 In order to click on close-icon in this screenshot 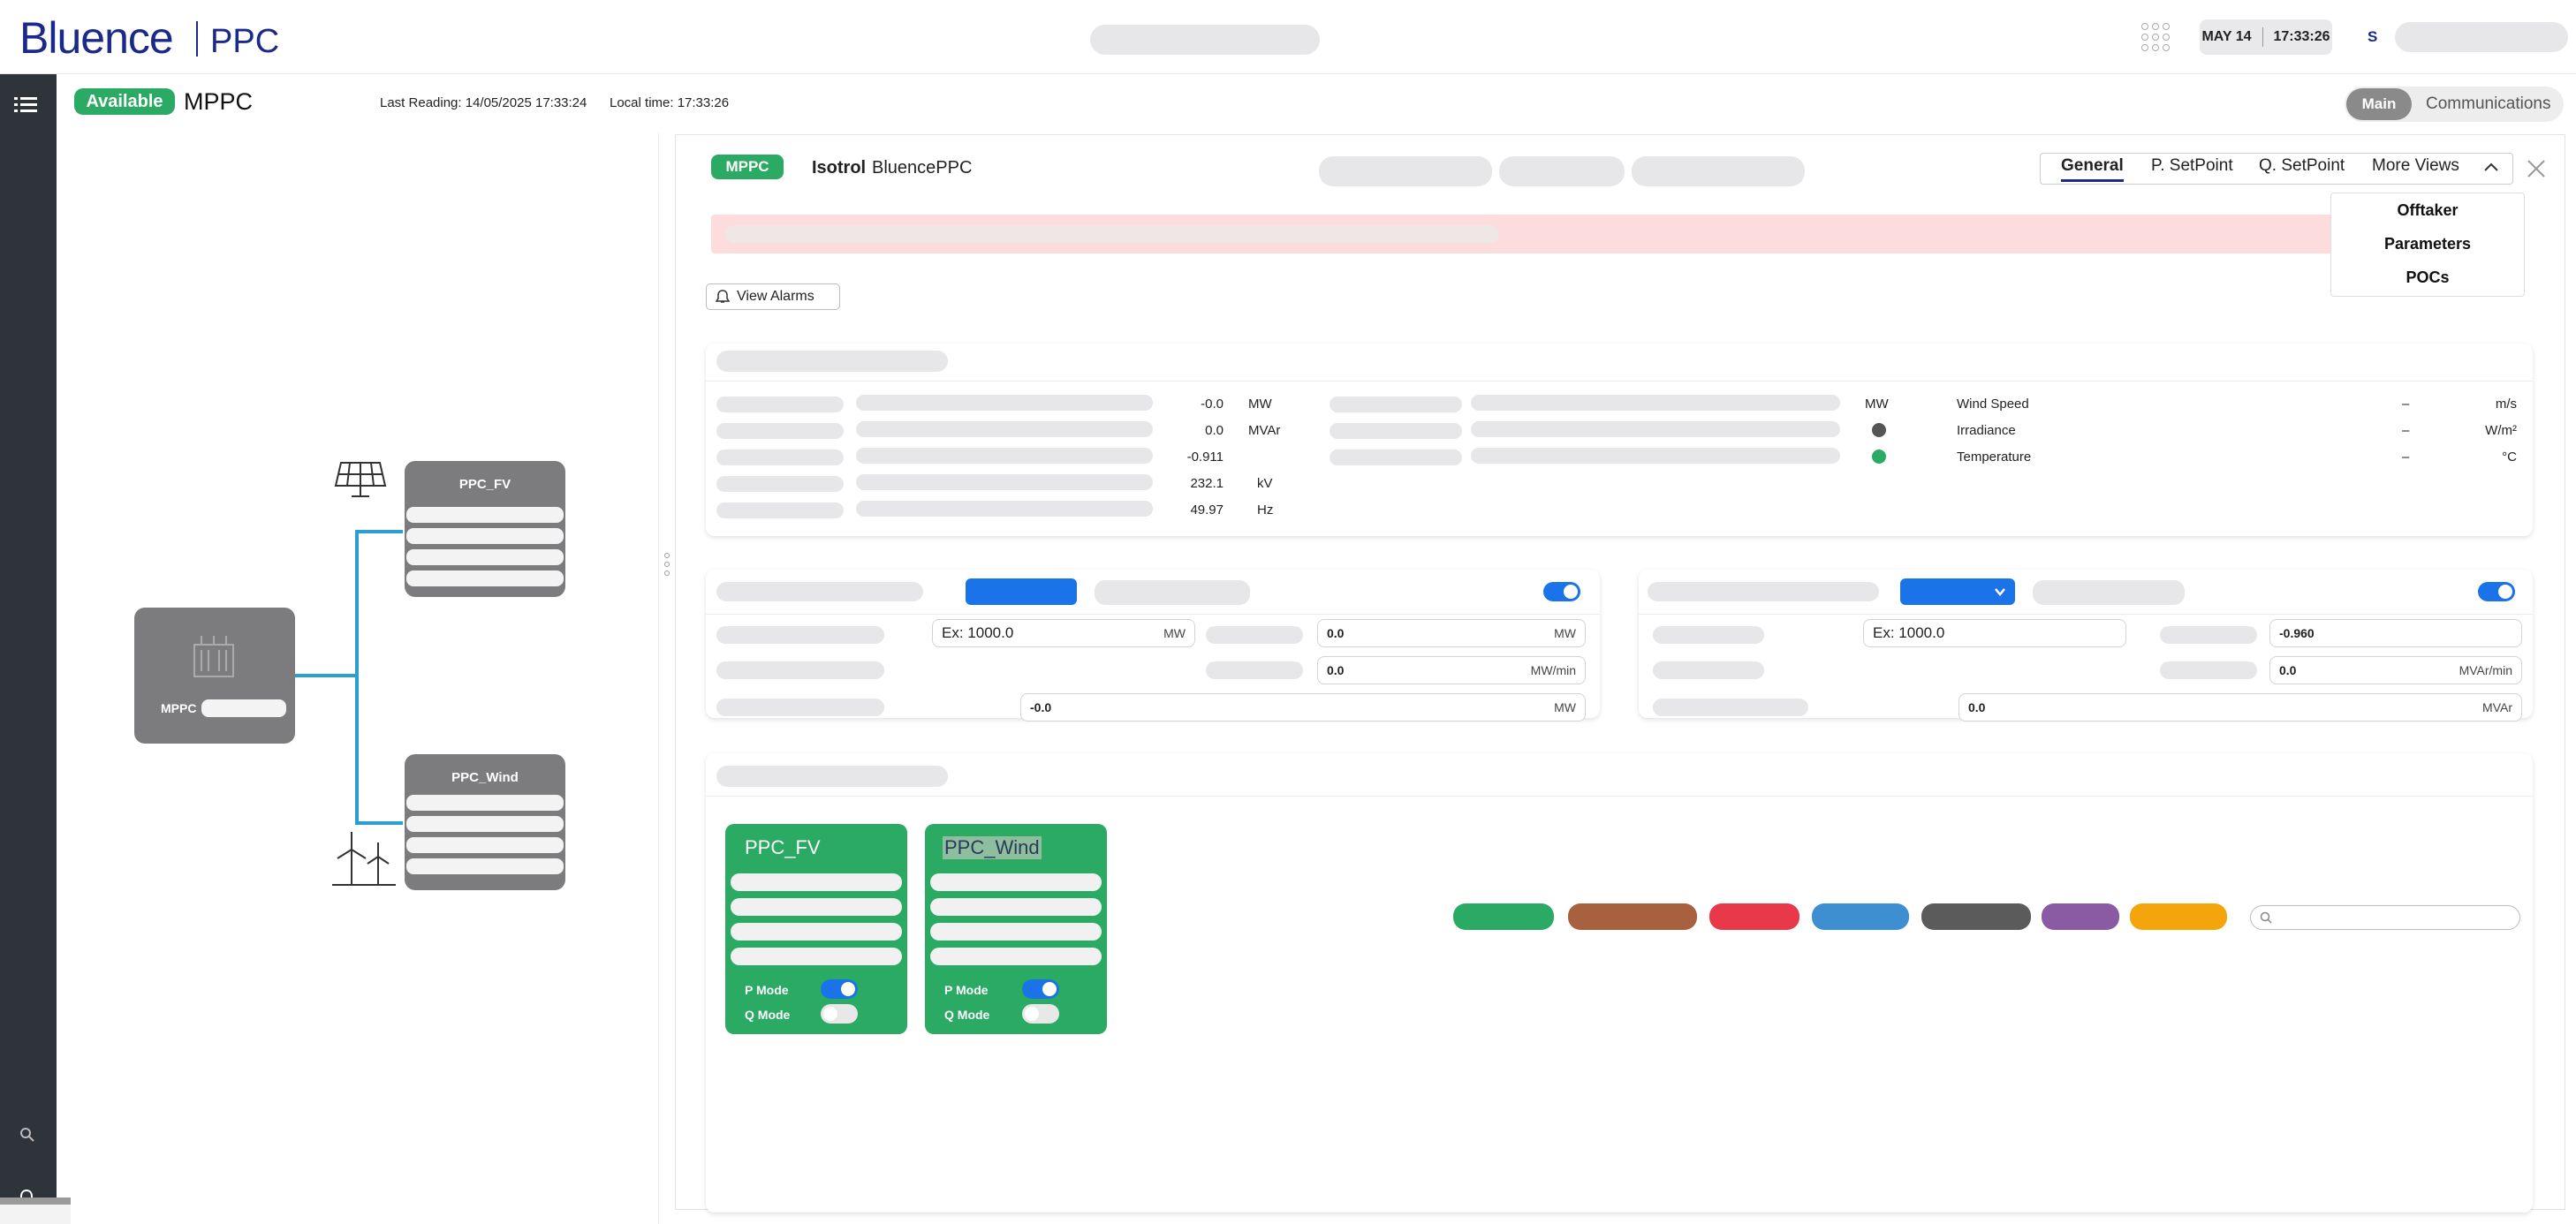, I will do `click(2537, 168)`.